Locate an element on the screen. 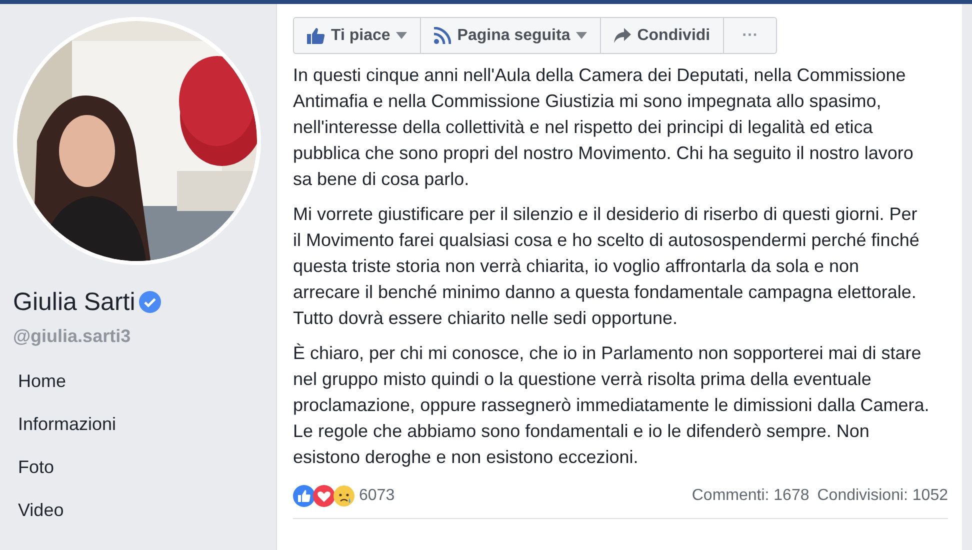  reaction-count: 6073 is located at coordinates (377, 496).